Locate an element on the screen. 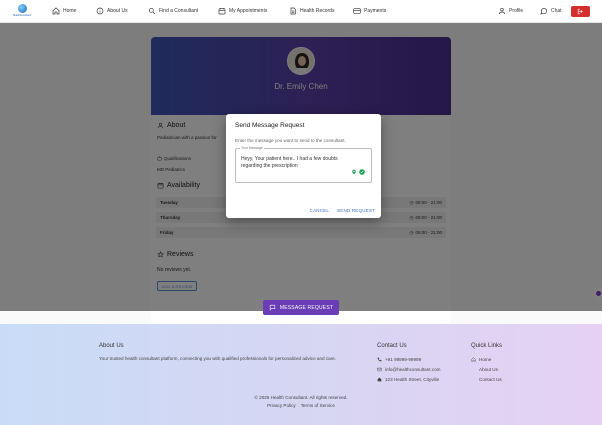  nav-find-label: Find a Consultant is located at coordinates (179, 11).